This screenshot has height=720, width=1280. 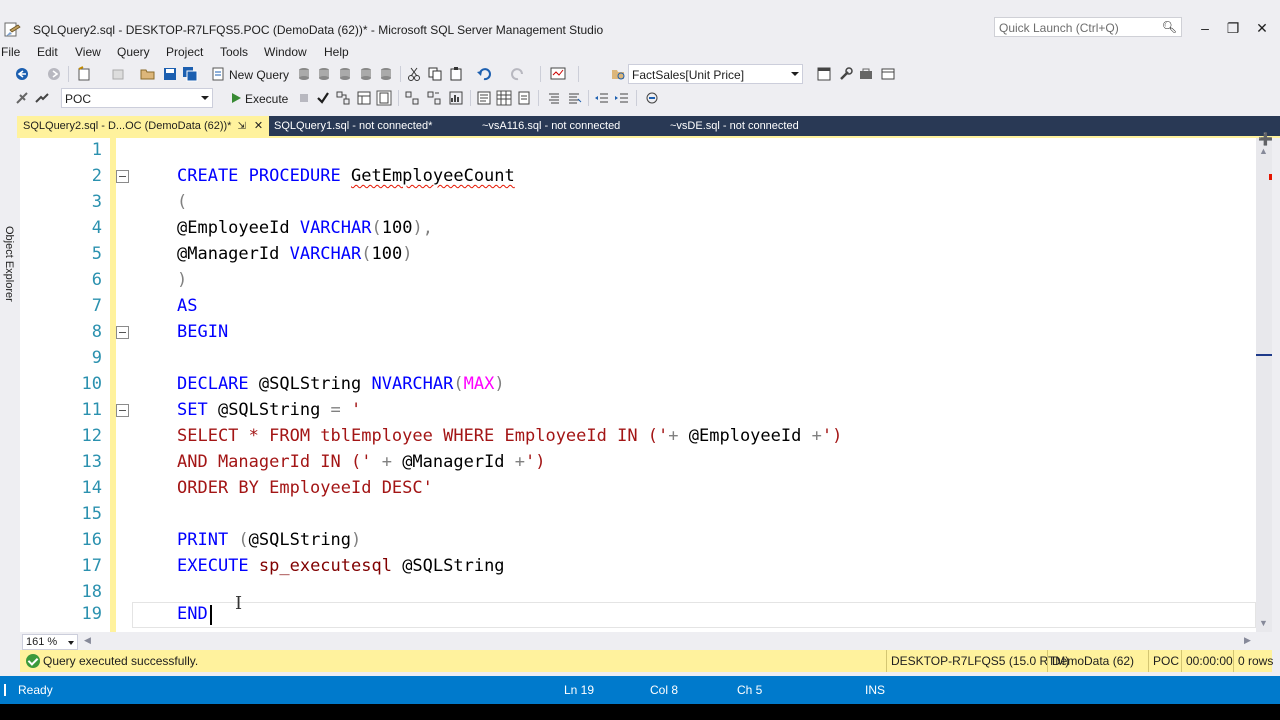 What do you see at coordinates (266, 99) in the screenshot?
I see `execute-button: Execute` at bounding box center [266, 99].